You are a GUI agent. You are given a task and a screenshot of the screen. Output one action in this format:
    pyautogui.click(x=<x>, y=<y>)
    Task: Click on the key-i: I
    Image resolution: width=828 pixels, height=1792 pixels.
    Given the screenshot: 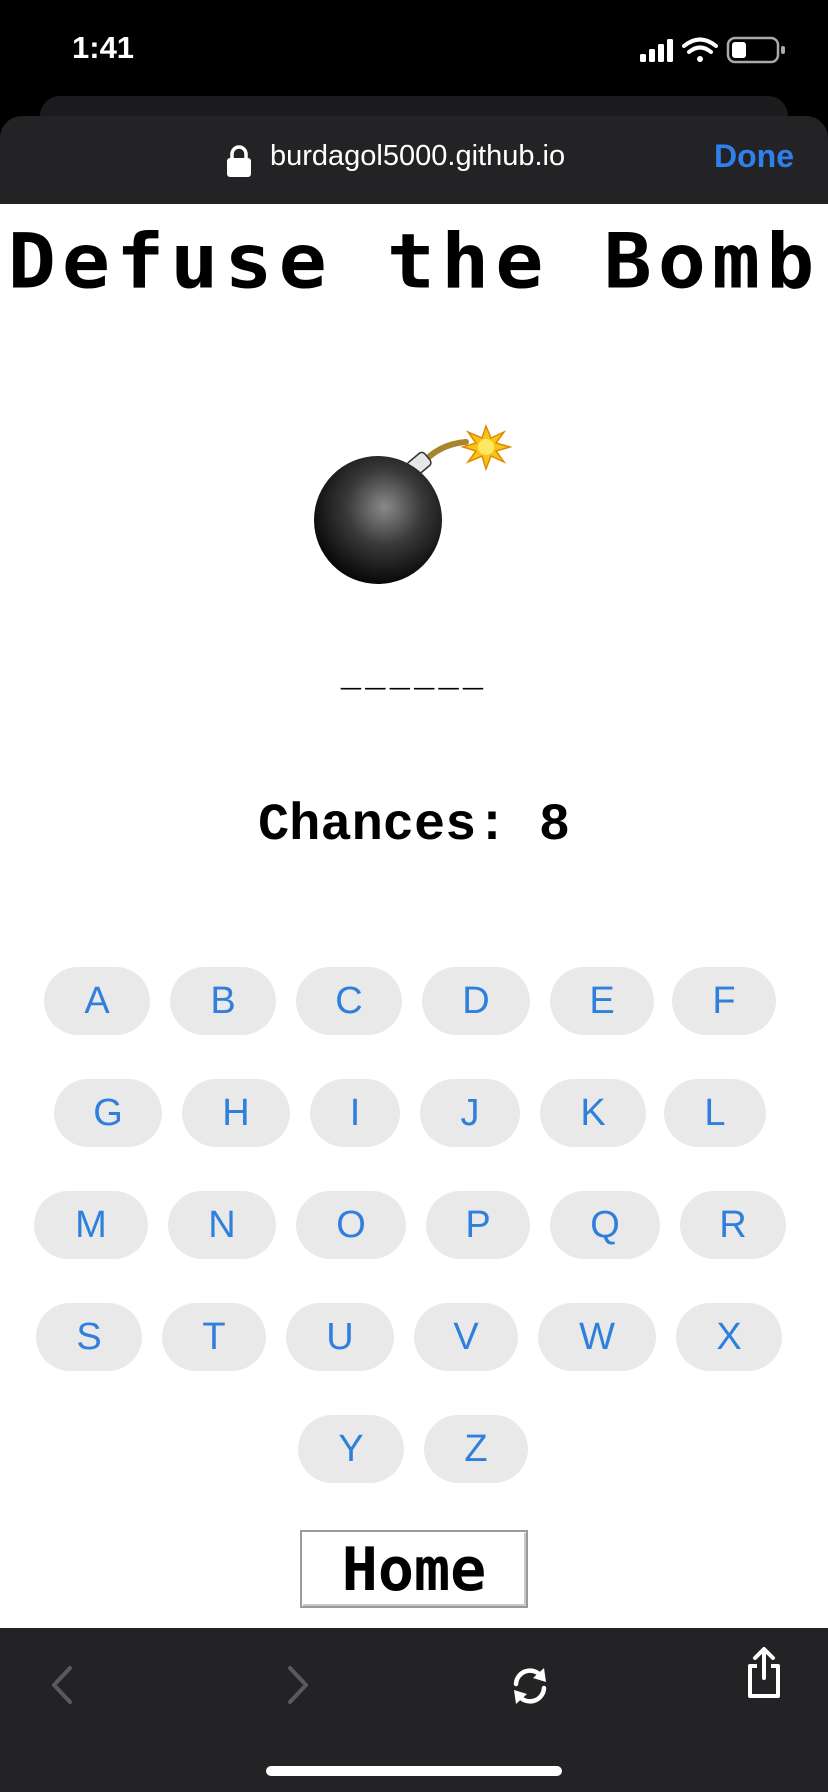 What is the action you would take?
    pyautogui.click(x=355, y=1113)
    